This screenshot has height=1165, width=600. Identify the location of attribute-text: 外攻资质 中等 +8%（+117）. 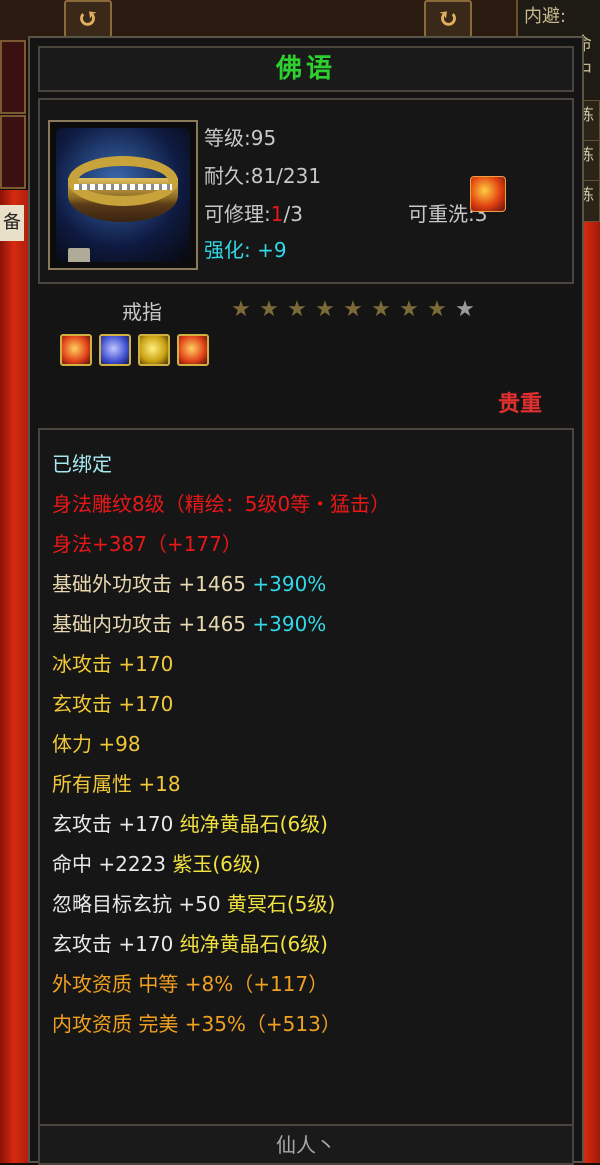
(190, 984).